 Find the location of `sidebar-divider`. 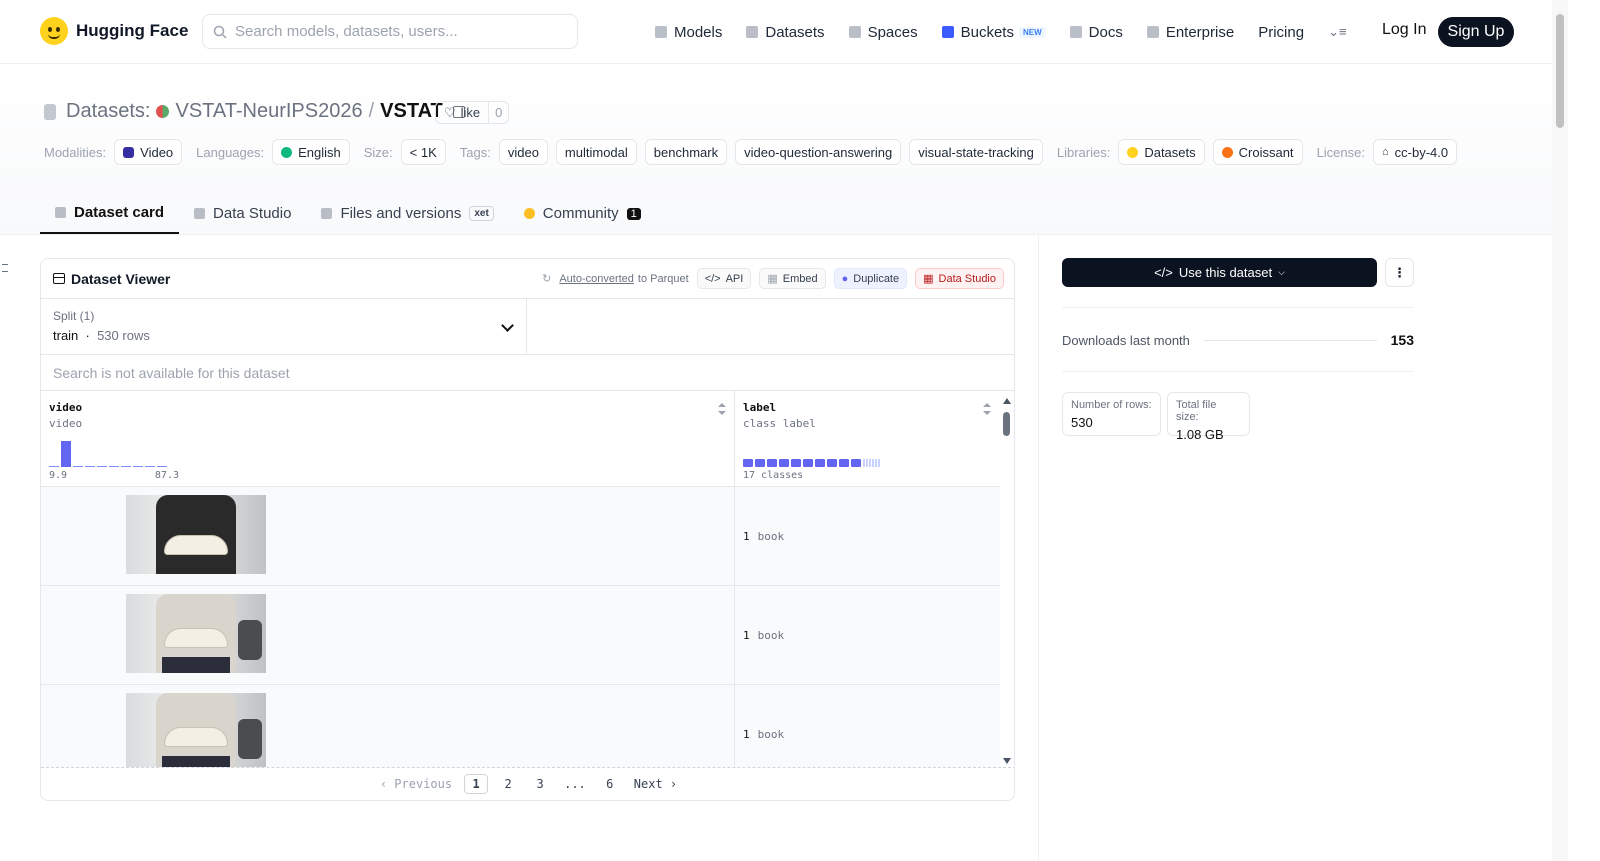

sidebar-divider is located at coordinates (1038, 547).